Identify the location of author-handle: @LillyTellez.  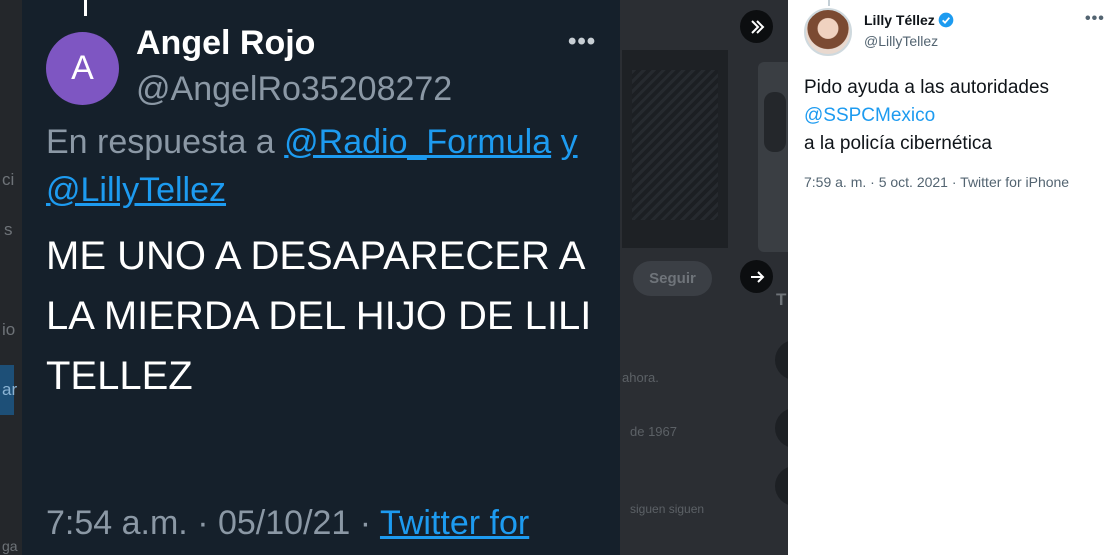
(901, 41).